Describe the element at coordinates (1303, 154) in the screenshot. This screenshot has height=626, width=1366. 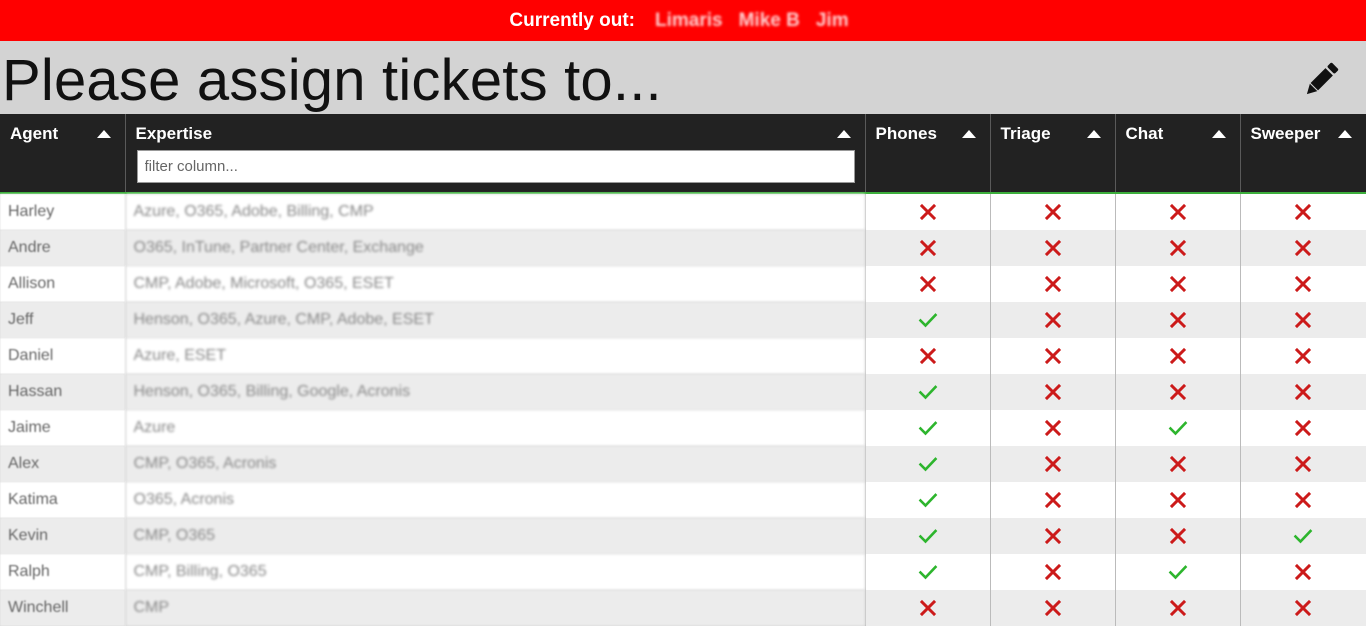
I see `column-header-sweeper: Sweeper` at that location.